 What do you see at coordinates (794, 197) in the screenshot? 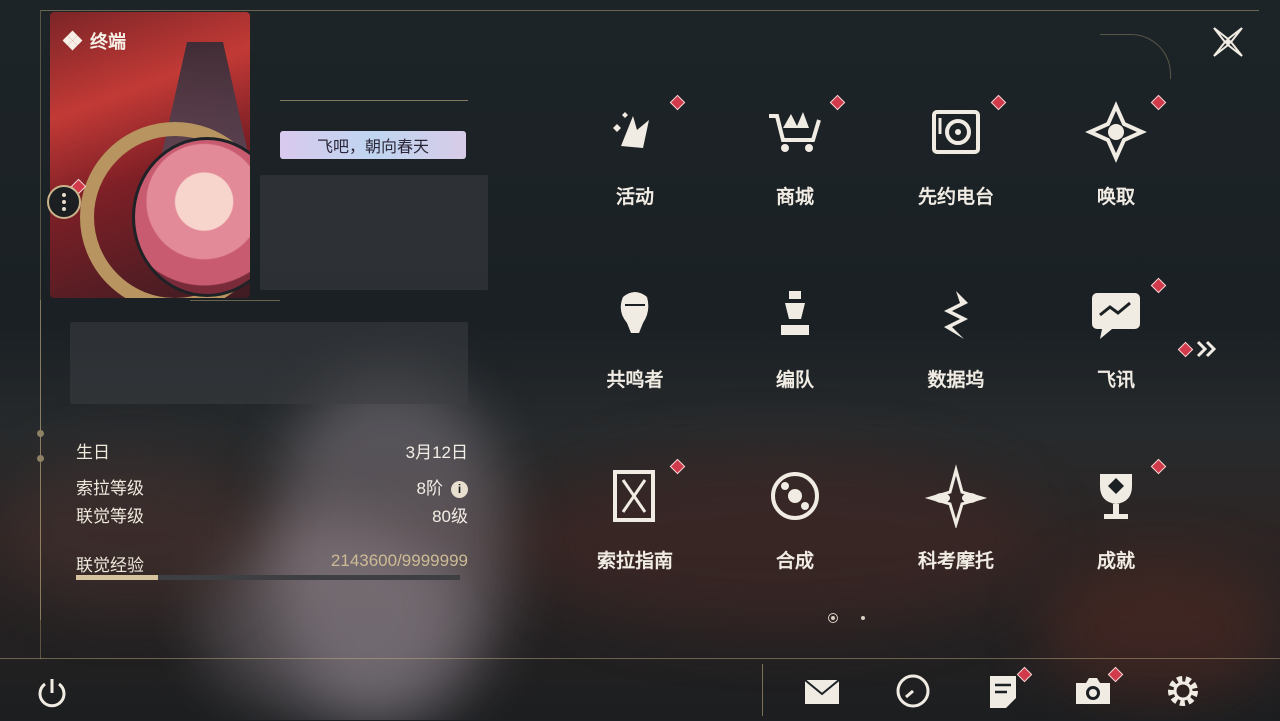
I see `menu-item-label: 商城` at bounding box center [794, 197].